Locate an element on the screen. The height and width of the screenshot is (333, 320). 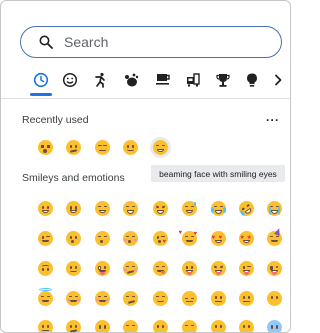
active-tab-indicator is located at coordinates (41, 94).